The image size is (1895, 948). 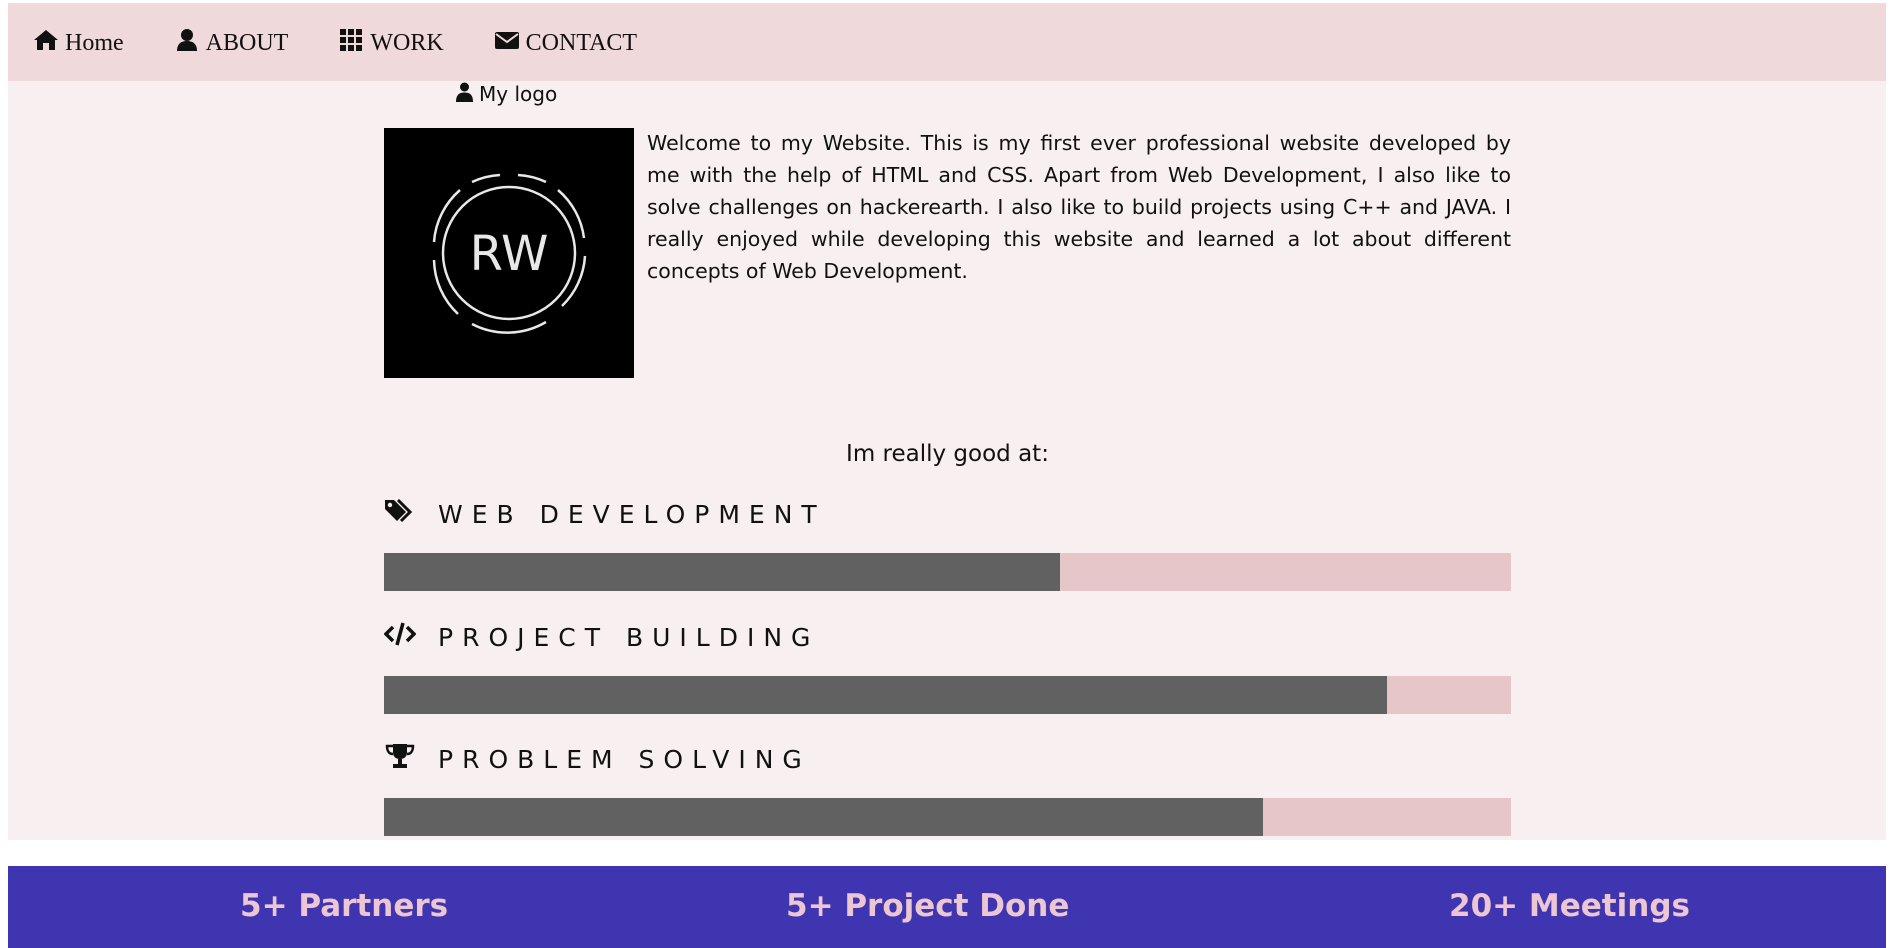 What do you see at coordinates (629, 637) in the screenshot?
I see `skill-label: PROJECT BUILDING` at bounding box center [629, 637].